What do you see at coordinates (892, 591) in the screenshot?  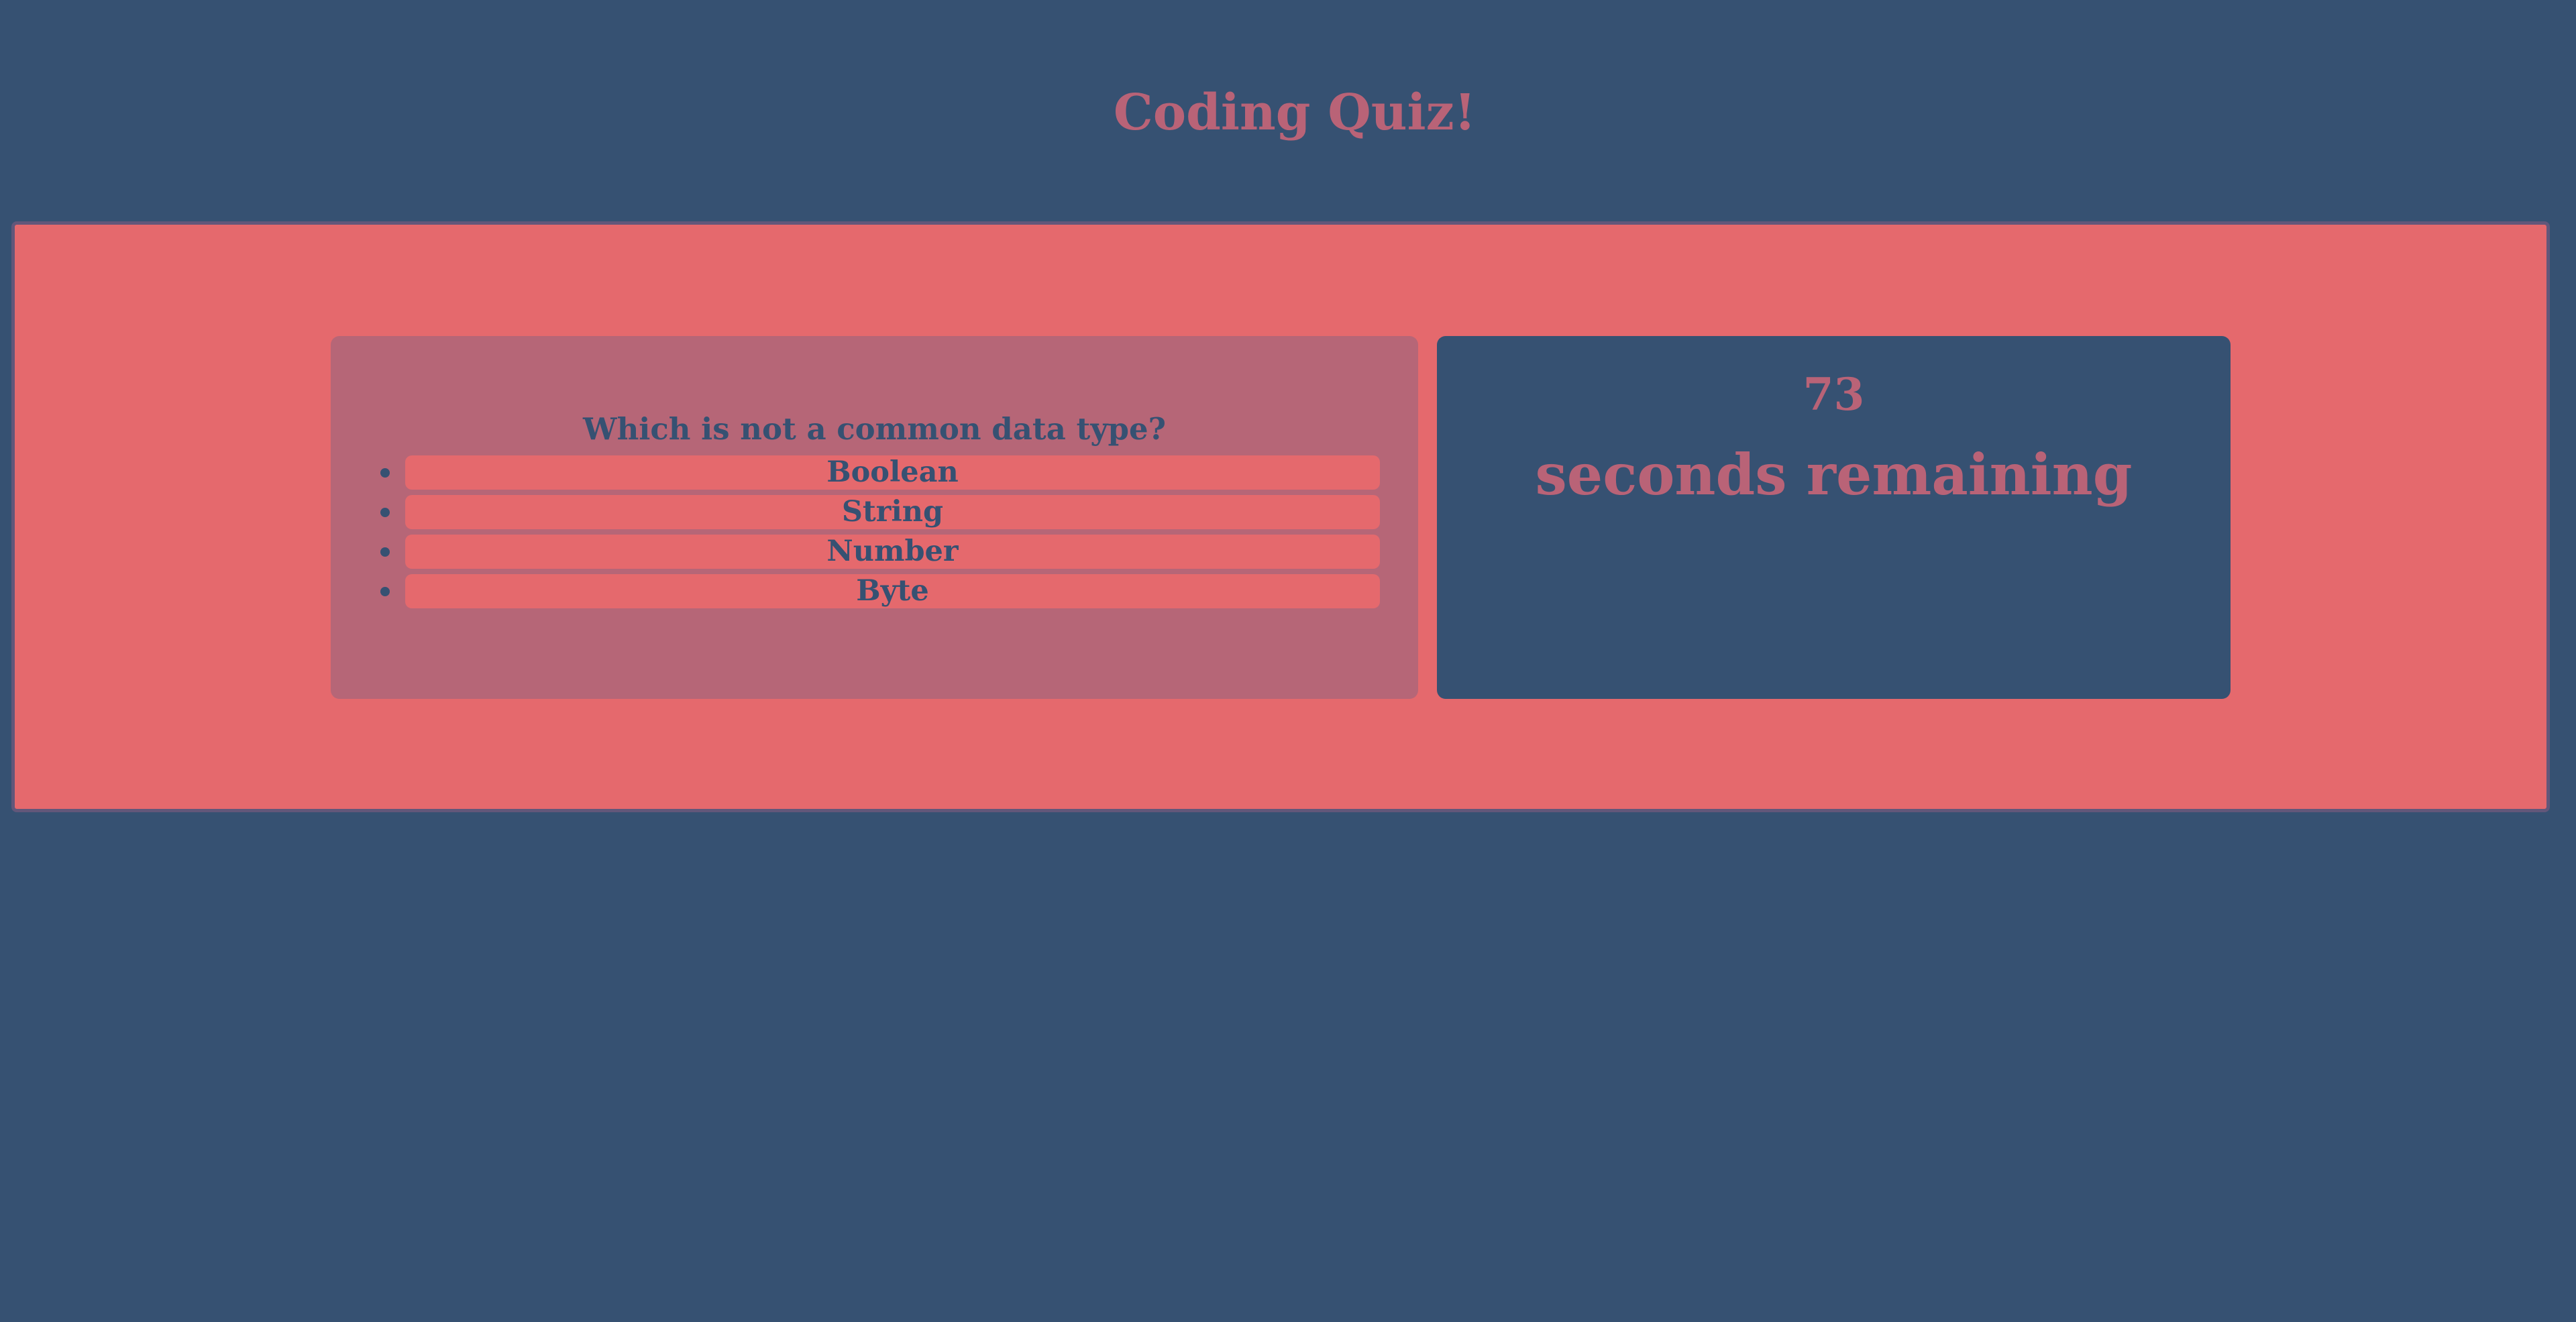 I see `answer-button-byte: Byte` at bounding box center [892, 591].